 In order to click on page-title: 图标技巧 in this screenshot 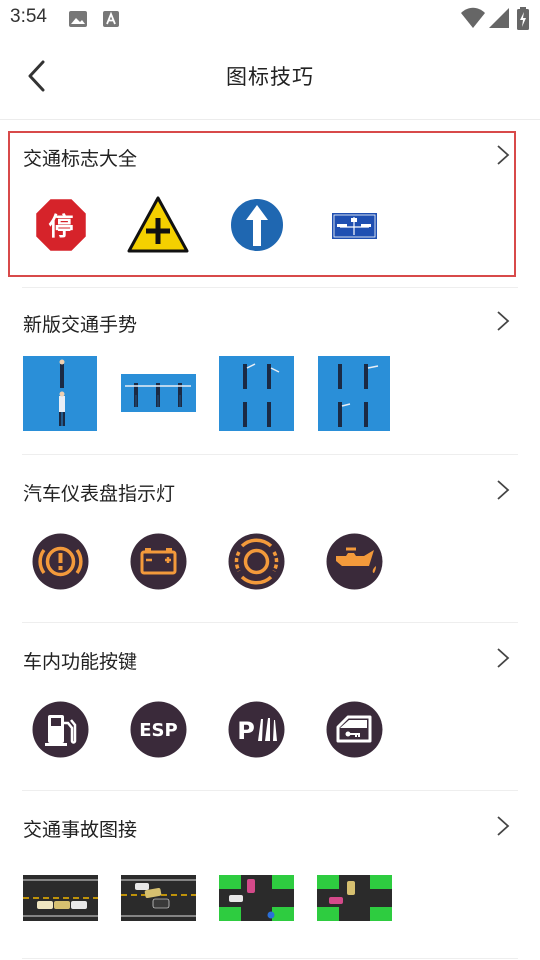, I will do `click(270, 77)`.